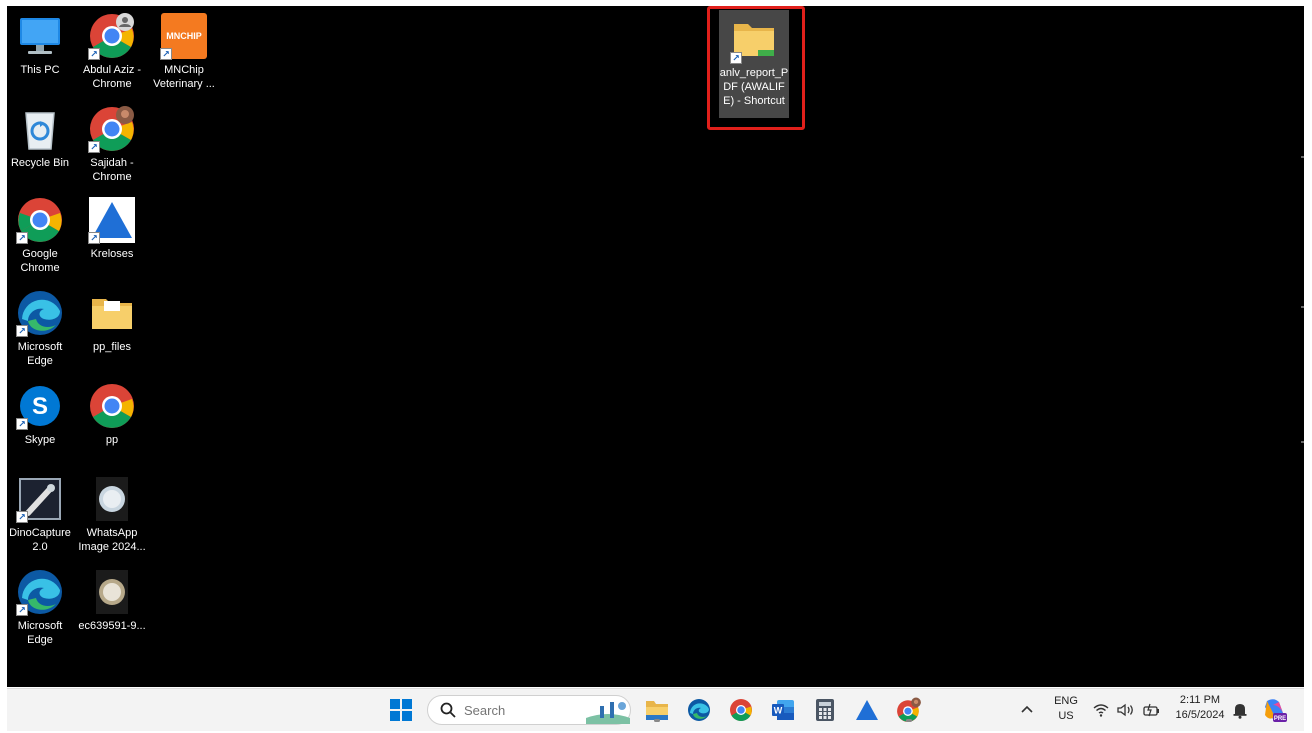  Describe the element at coordinates (40, 220) in the screenshot. I see `chrome-icon: ↗` at that location.